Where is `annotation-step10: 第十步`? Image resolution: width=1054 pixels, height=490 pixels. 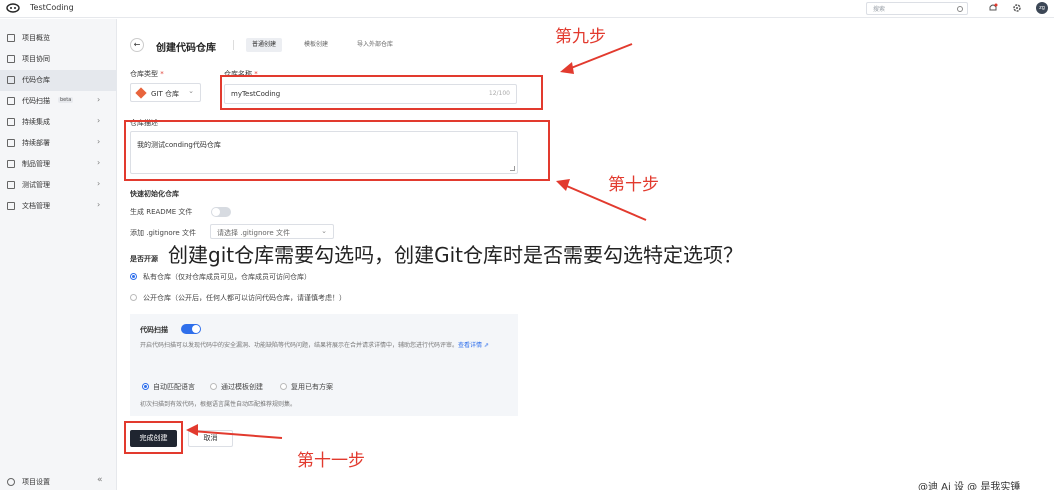
annotation-step10: 第十步 is located at coordinates (633, 185).